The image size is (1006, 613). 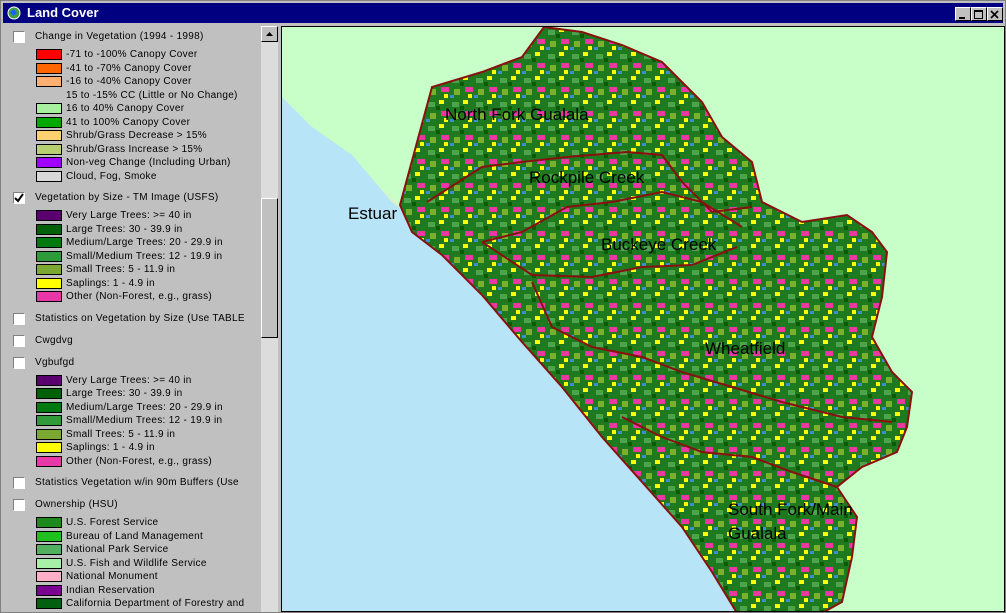 What do you see at coordinates (790, 509) in the screenshot?
I see `map-label: South Fork/Main` at bounding box center [790, 509].